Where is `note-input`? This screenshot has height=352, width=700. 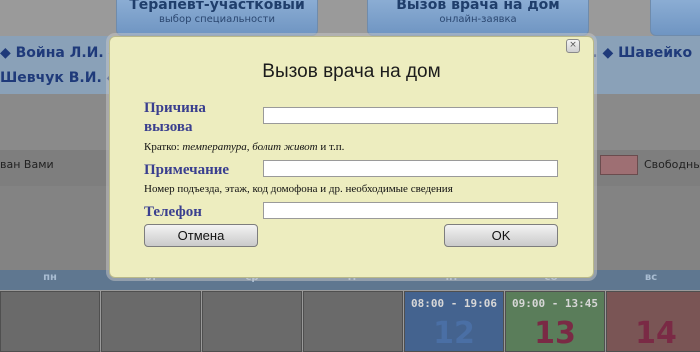
note-input is located at coordinates (410, 168).